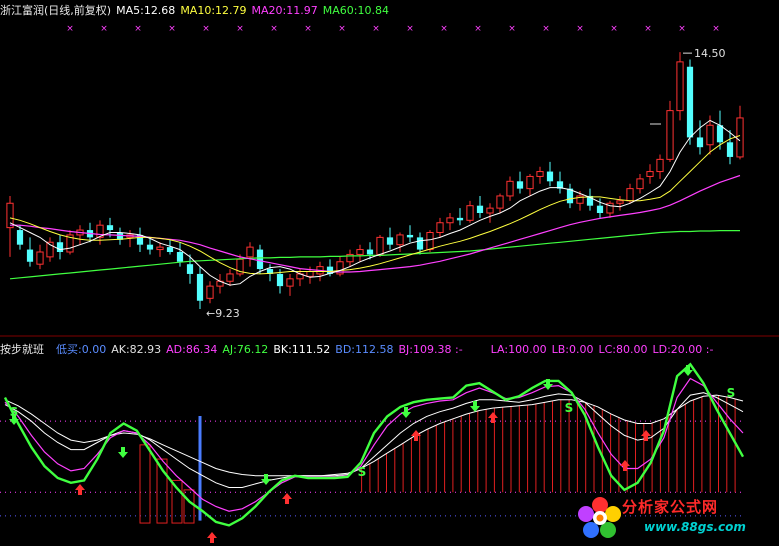 This screenshot has height=546, width=779. Describe the element at coordinates (302, 349) in the screenshot. I see `indicator-value-bk: BK:111.52` at that location.